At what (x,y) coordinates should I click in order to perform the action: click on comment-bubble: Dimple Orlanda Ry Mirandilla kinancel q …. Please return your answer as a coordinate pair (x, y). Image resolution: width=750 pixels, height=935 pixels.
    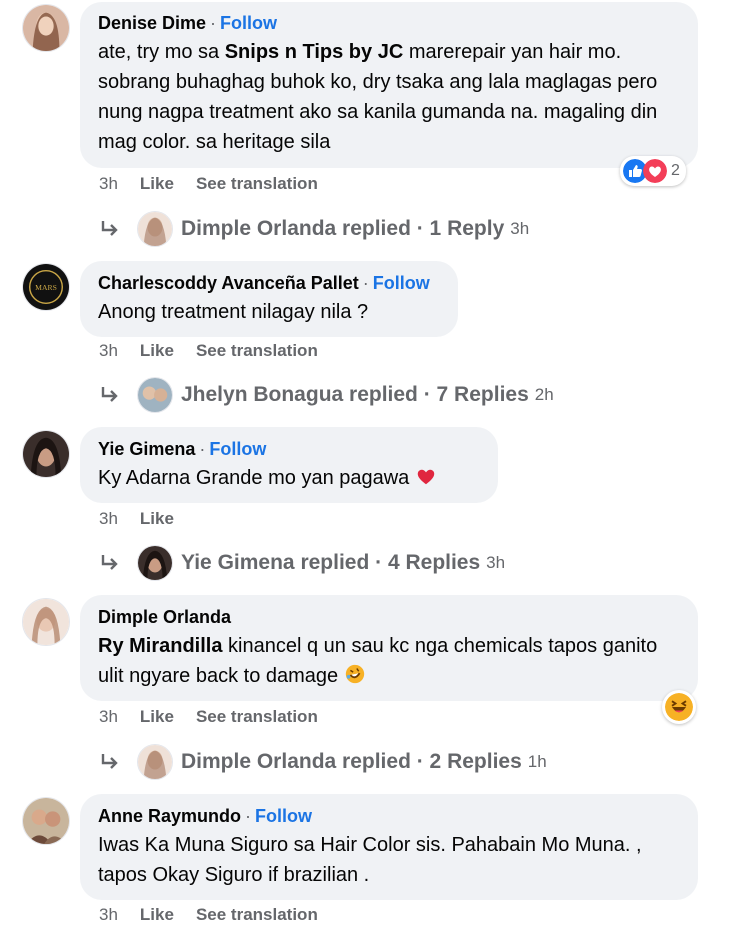
    Looking at the image, I should click on (389, 648).